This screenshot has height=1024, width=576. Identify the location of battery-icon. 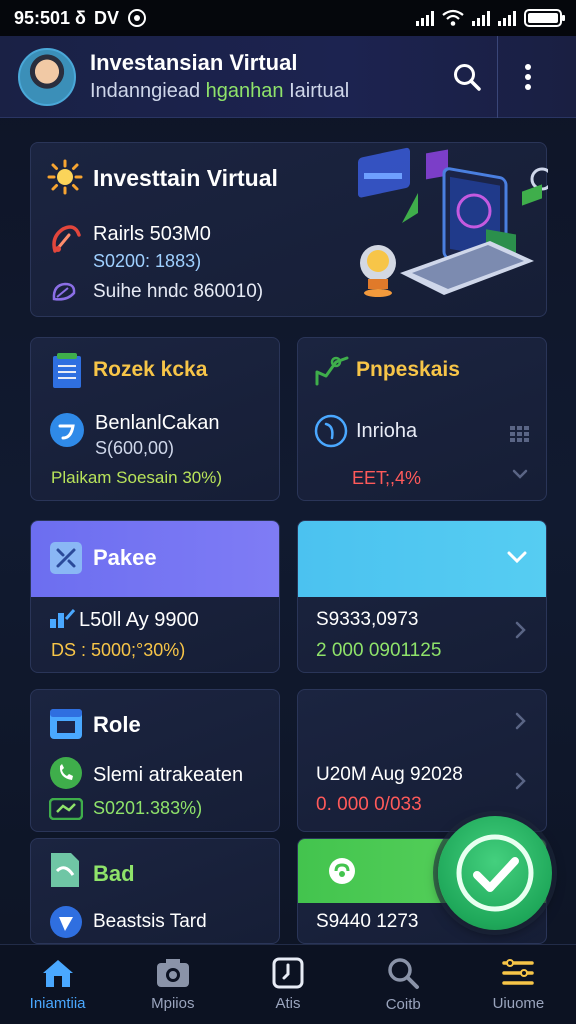
(544, 18).